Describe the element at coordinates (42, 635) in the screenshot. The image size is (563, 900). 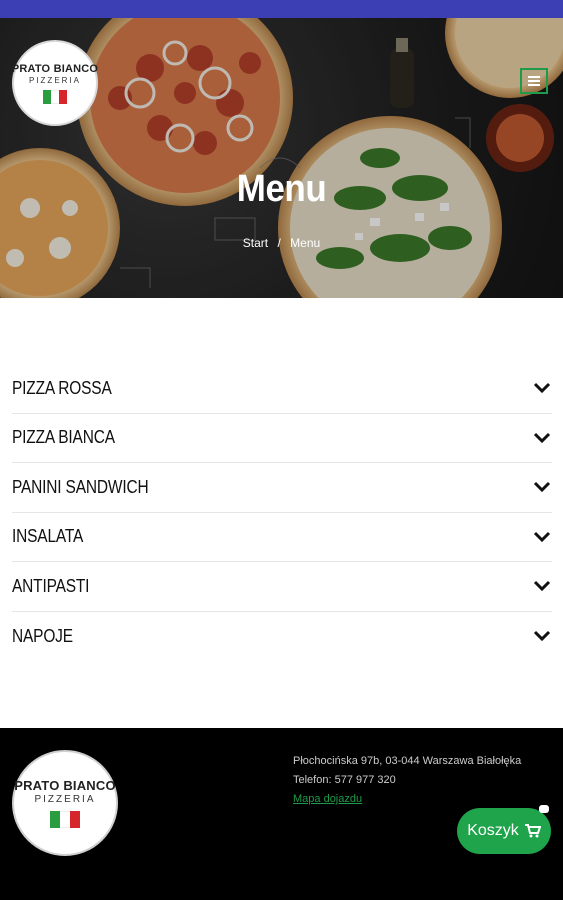
I see `category-label: NAPOJE` at that location.